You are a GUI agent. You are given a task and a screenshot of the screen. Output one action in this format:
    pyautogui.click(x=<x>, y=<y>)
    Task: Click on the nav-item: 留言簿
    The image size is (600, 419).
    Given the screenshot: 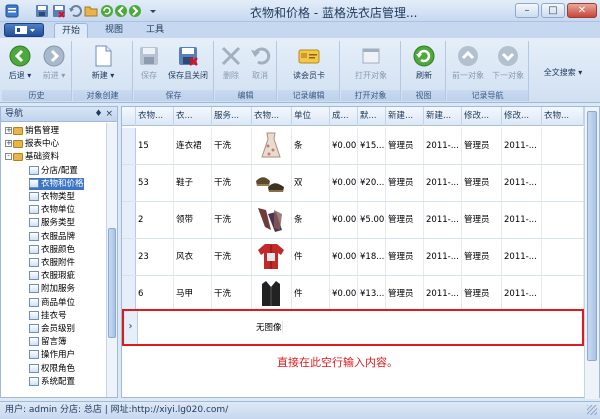 What is the action you would take?
    pyautogui.click(x=48, y=342)
    